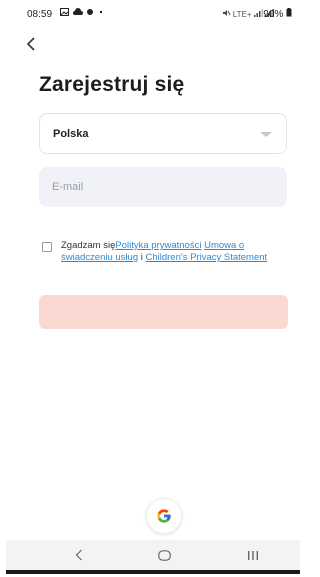 The image size is (320, 577). Describe the element at coordinates (289, 12) in the screenshot. I see `battery-icon` at that location.